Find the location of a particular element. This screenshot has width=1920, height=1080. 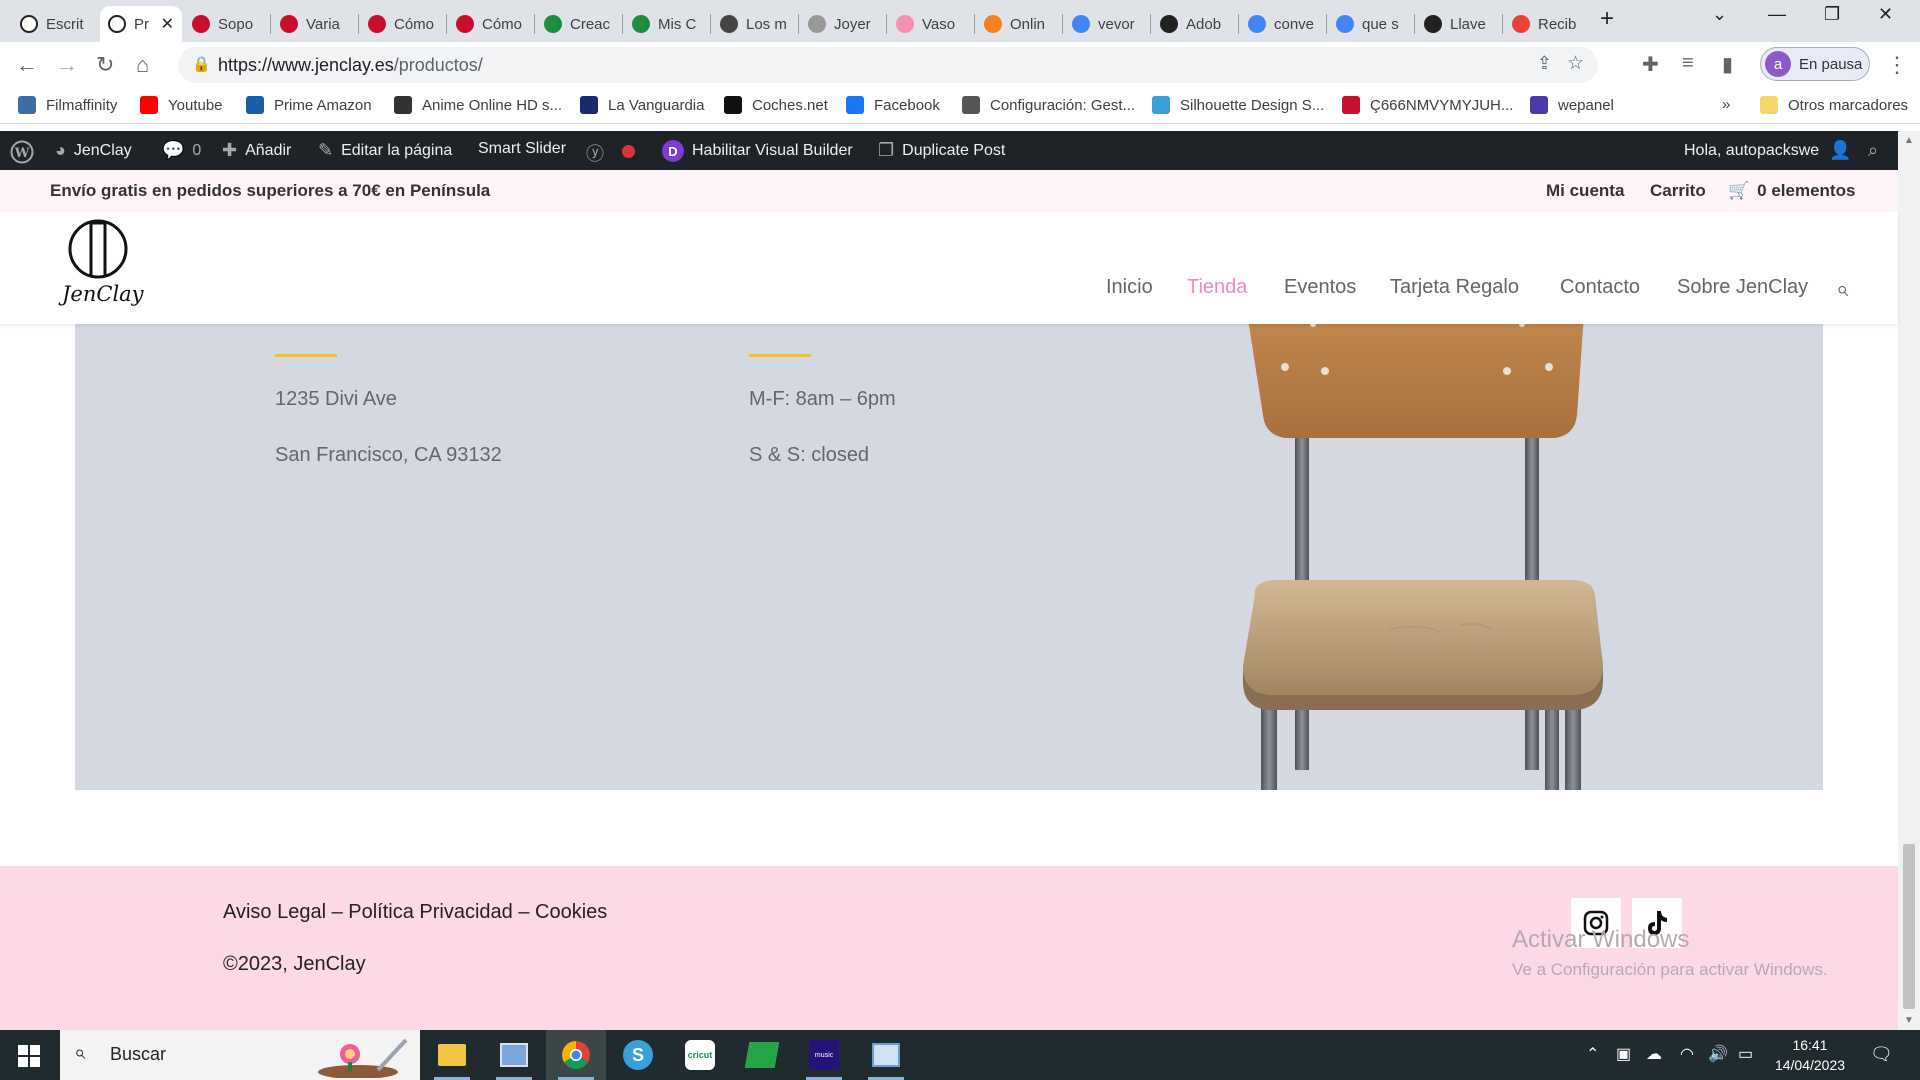

admin-edit-page: ✎ Editar la página is located at coordinates (385, 150).